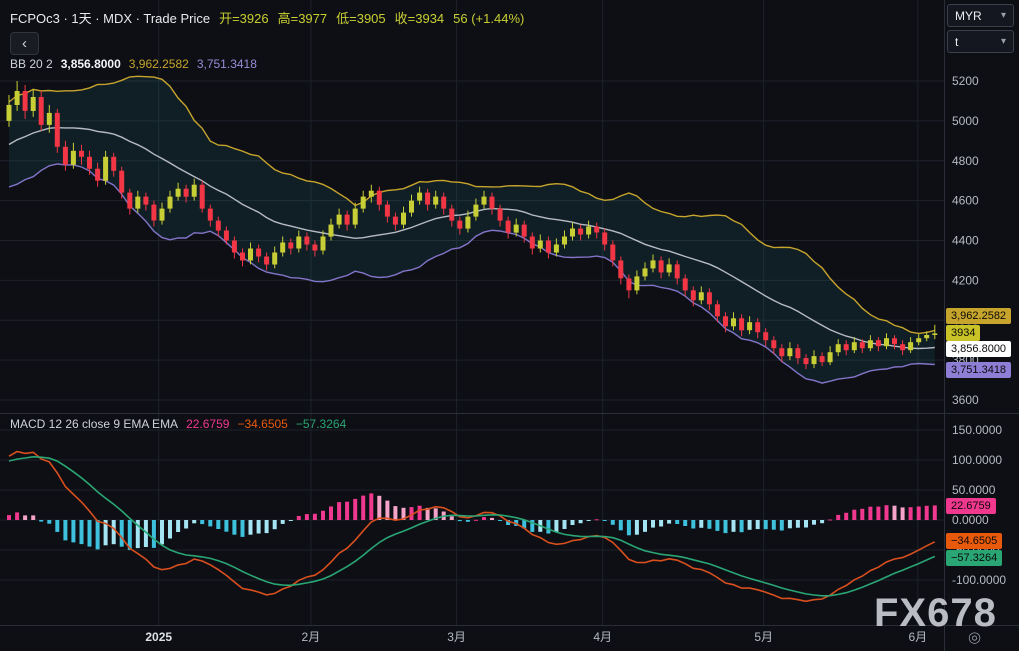 This screenshot has height=651, width=1019. I want to click on svg-text: 5000, so click(965, 121).